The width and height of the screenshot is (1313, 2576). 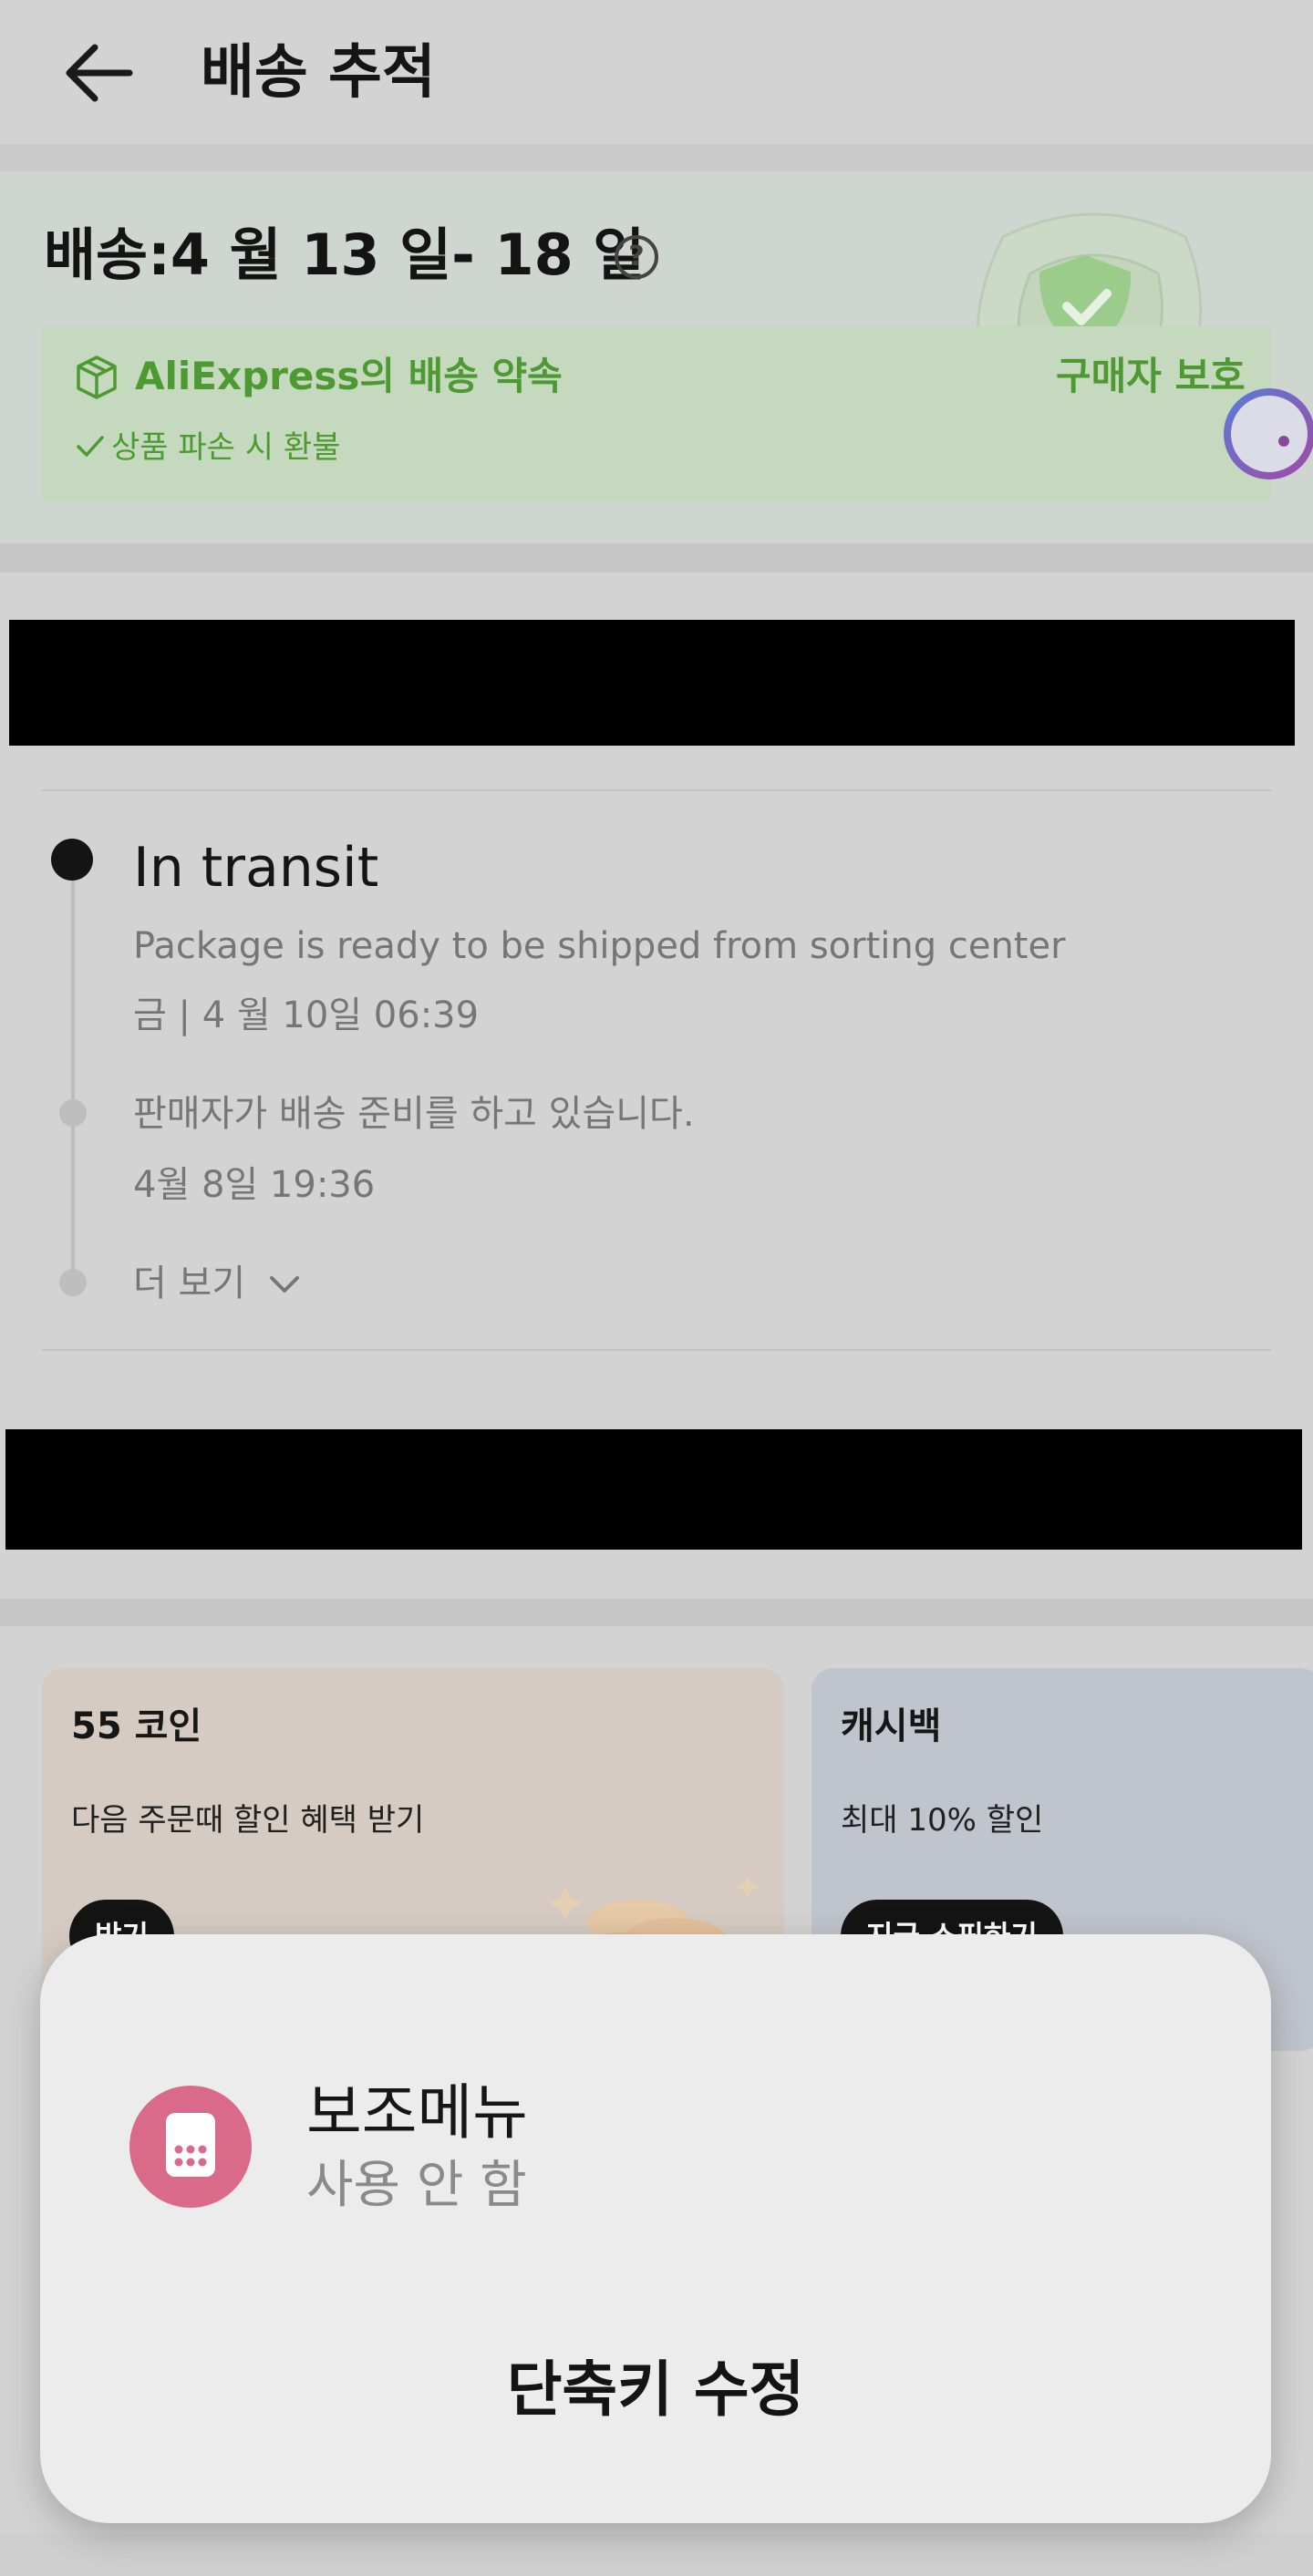 I want to click on timeline-dot-current, so click(x=72, y=860).